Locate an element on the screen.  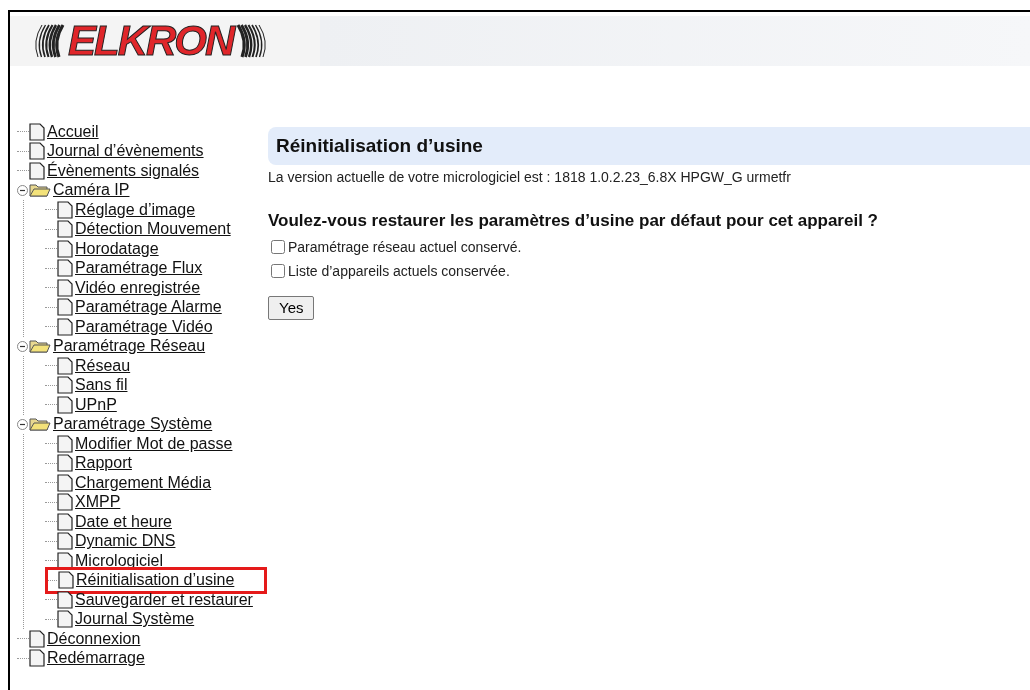
nav-link: Paramétrage Alarme is located at coordinates (148, 307).